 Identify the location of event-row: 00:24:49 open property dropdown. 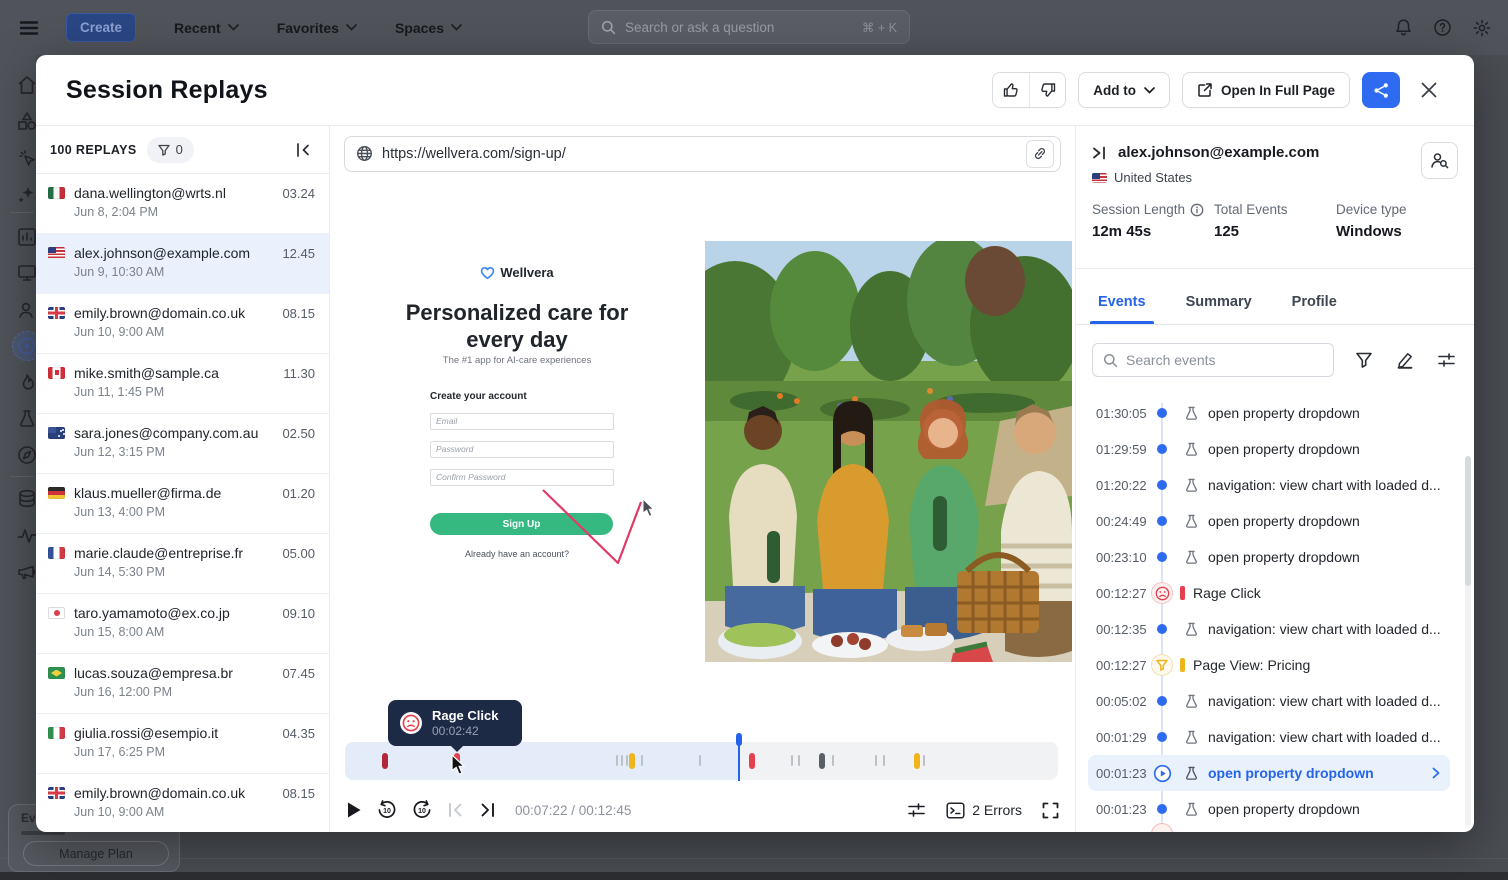
(1275, 521).